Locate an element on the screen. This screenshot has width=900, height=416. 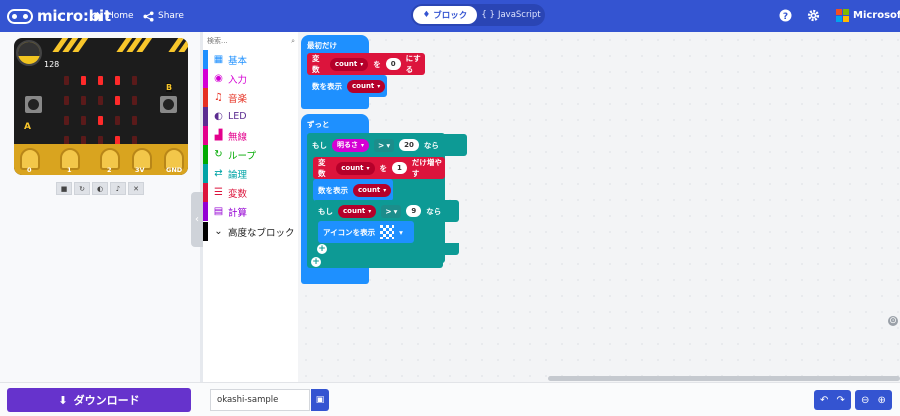
settings-button is located at coordinates (813, 15).